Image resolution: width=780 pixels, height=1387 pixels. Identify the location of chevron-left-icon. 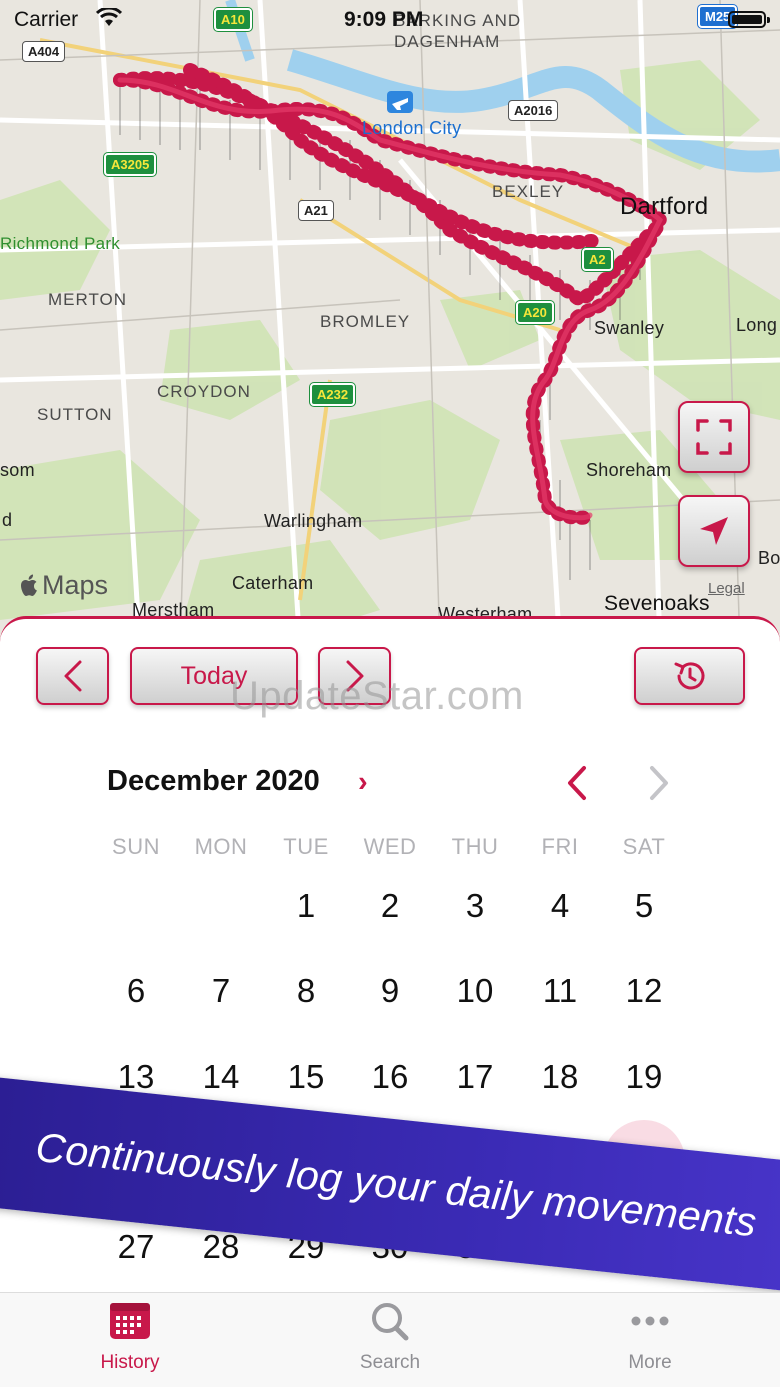
(72, 676).